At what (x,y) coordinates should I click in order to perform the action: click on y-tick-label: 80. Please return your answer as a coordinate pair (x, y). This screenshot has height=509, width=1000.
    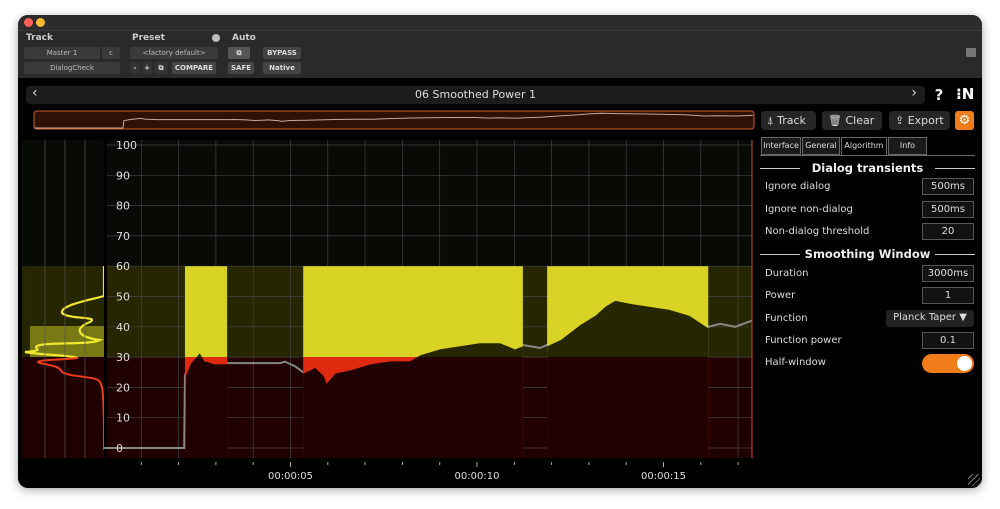
    Looking at the image, I should click on (123, 206).